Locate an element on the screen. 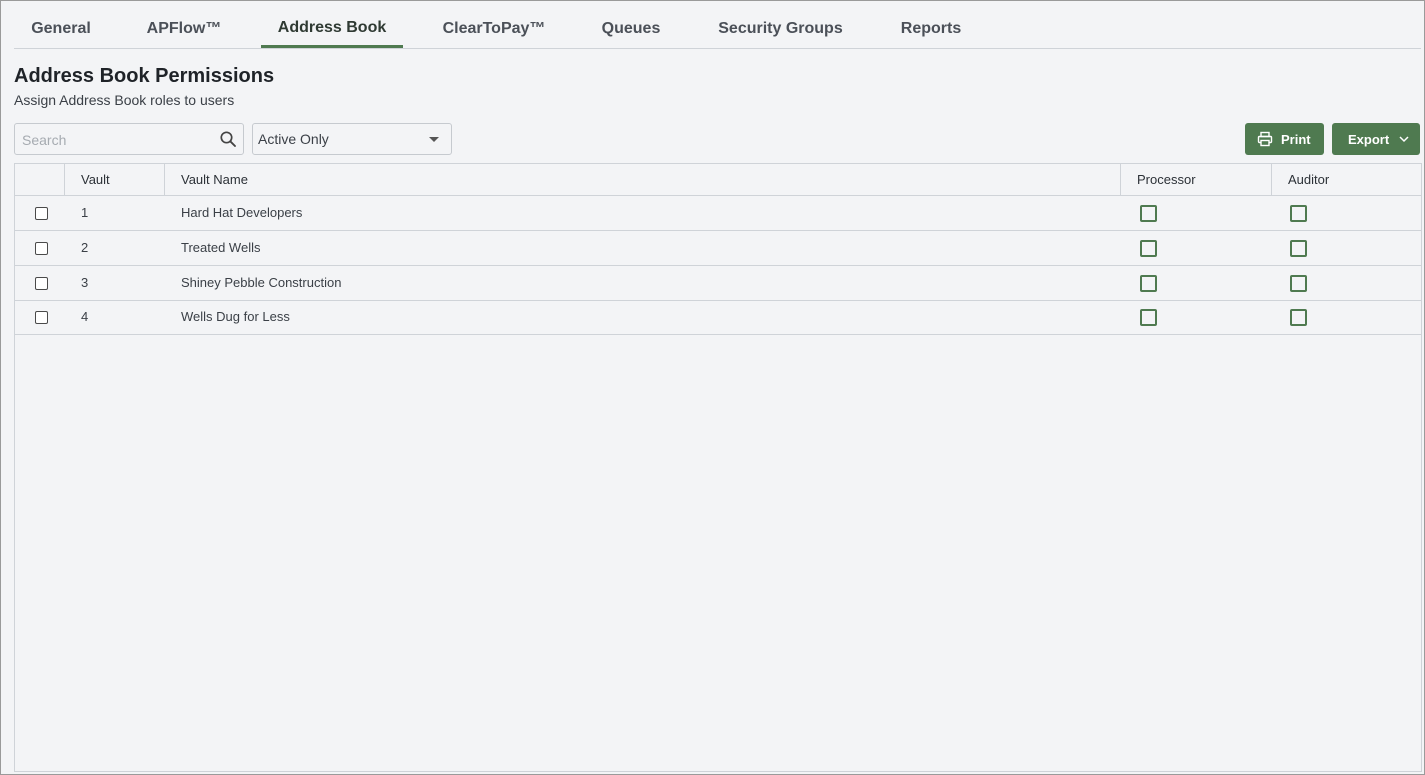  table-header: Vault Vault Name Processor Auditor is located at coordinates (718, 180).